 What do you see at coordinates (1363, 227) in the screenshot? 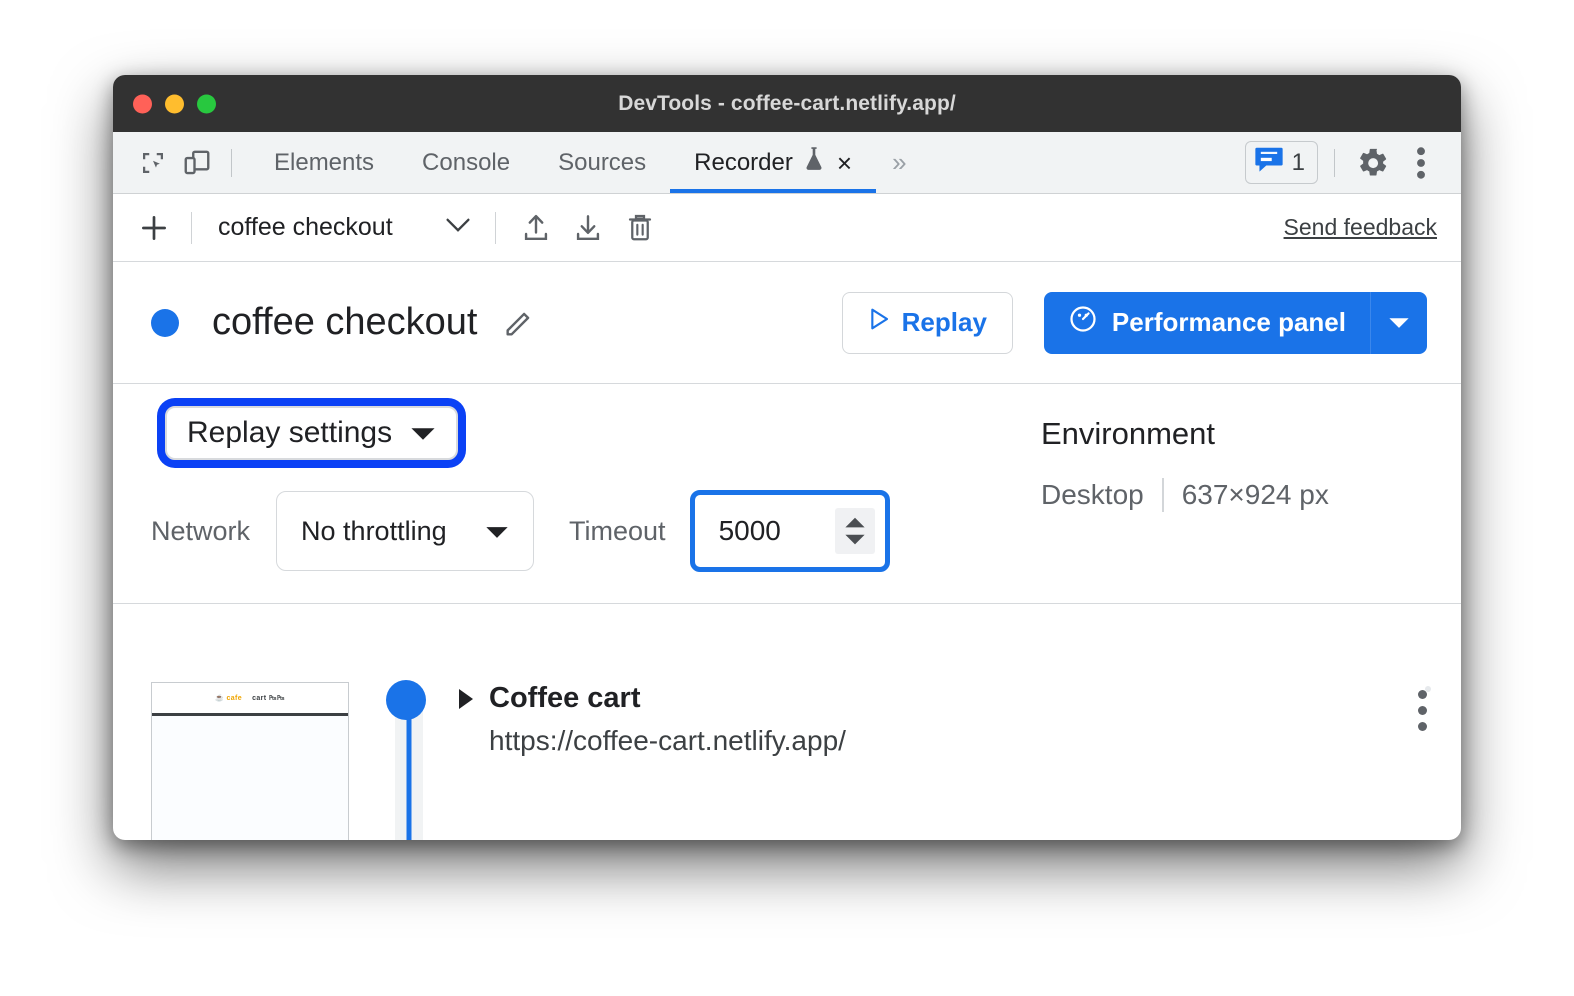
I see `send-feedback-link: Send feedback` at bounding box center [1363, 227].